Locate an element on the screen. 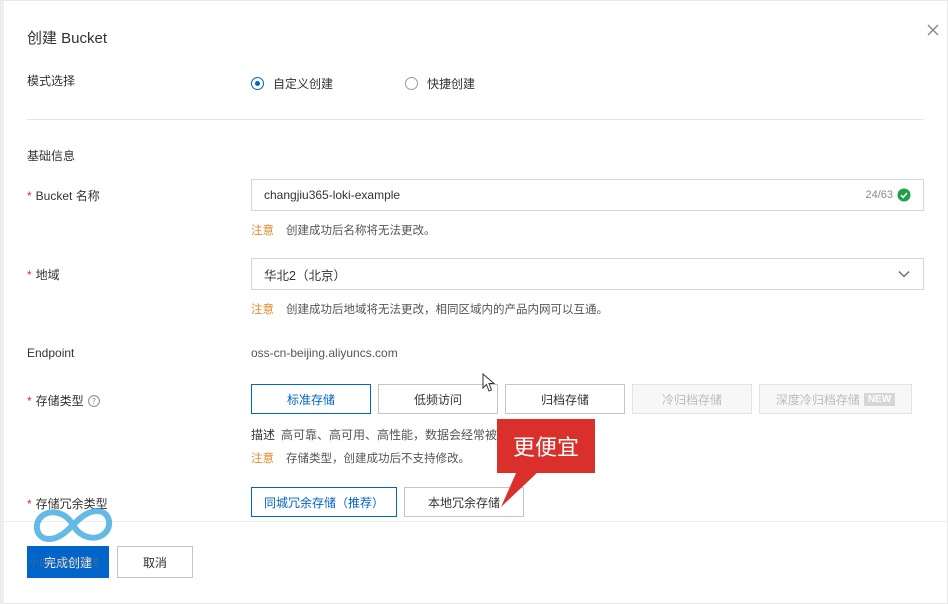  storage-option-standard: 标准存储 is located at coordinates (311, 399).